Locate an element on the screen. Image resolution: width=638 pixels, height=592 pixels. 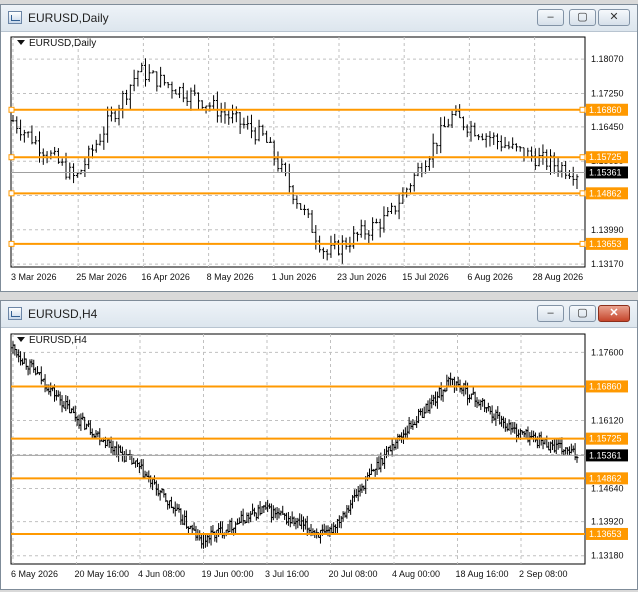
x-tick-label: 6 Aug 2026 is located at coordinates (490, 277).